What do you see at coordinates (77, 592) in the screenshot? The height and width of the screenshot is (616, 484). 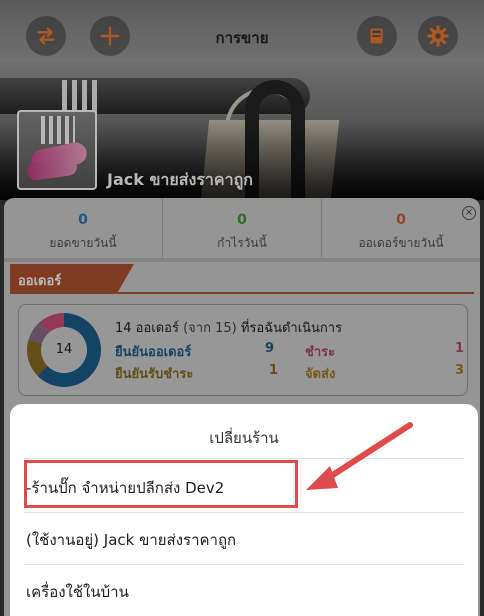 I see `shop-option-household: เครื่องใช้ในบ้าน` at bounding box center [77, 592].